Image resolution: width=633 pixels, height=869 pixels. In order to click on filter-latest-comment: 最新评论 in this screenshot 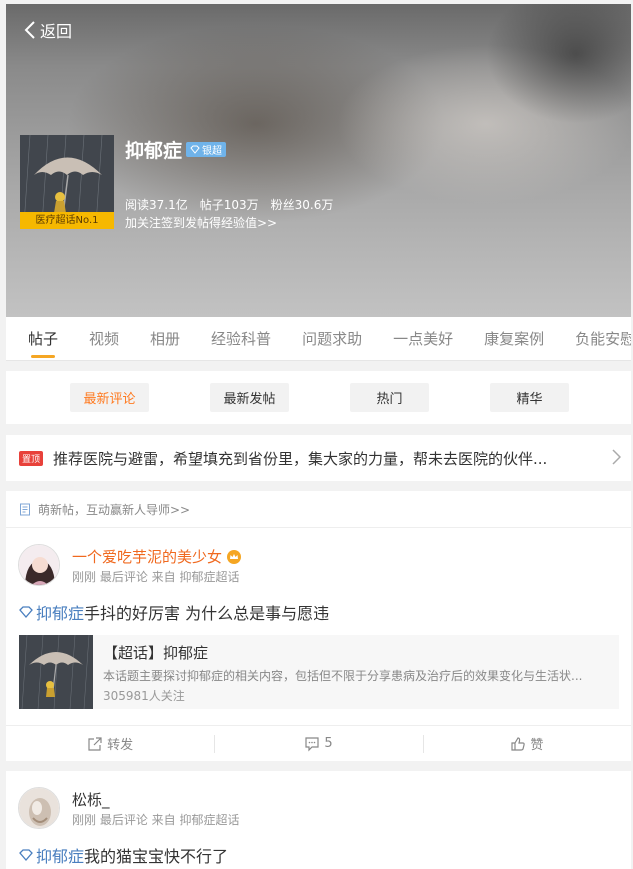, I will do `click(109, 397)`.